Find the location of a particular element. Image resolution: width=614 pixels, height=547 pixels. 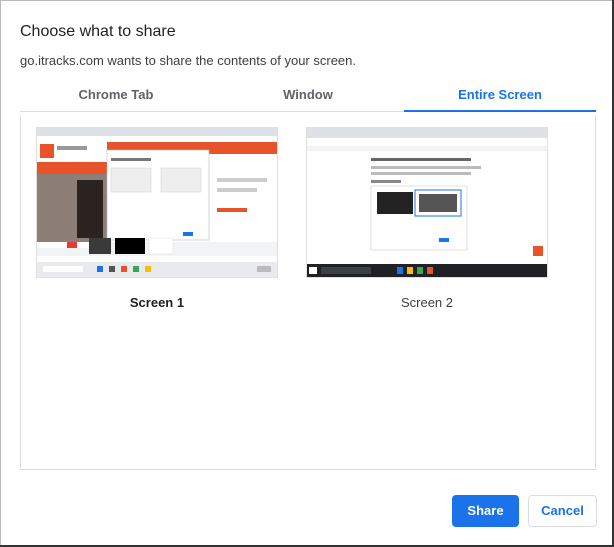

screen-1-preview-image is located at coordinates (157, 202).